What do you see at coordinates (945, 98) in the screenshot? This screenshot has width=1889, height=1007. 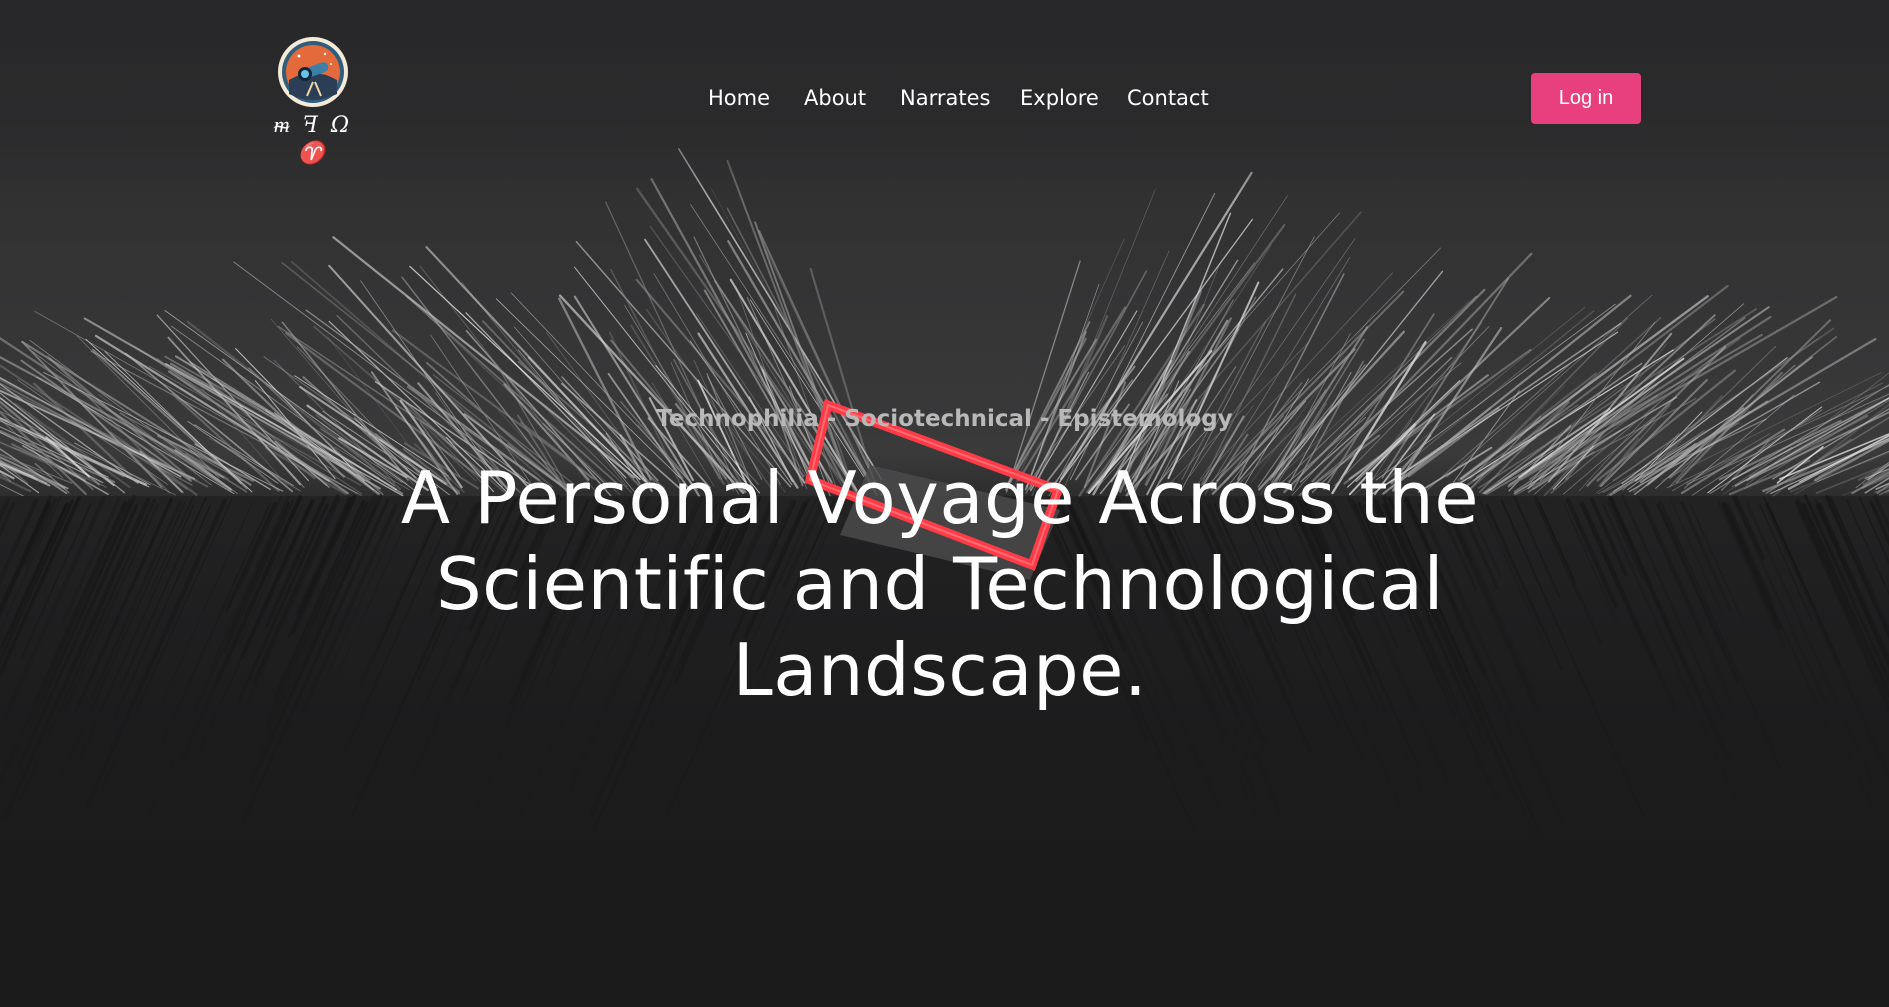 I see `nav-item-narrates: Narrates` at bounding box center [945, 98].